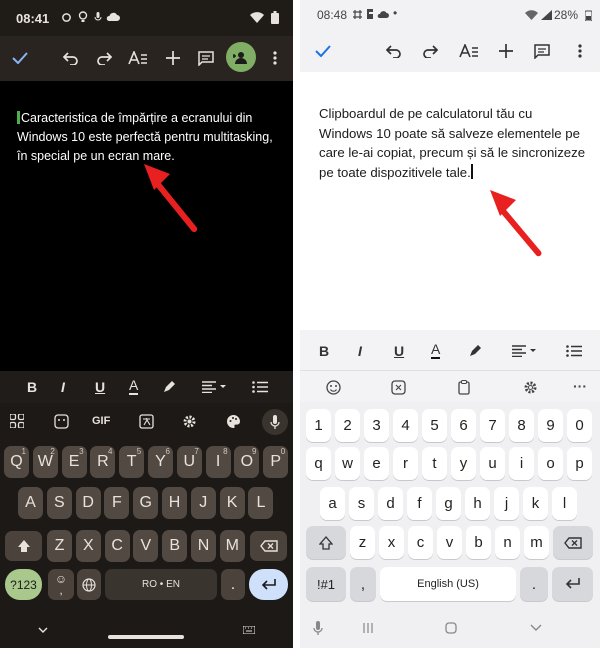 Image resolution: width=600 pixels, height=648 pixels. I want to click on key-s: S, so click(59, 503).